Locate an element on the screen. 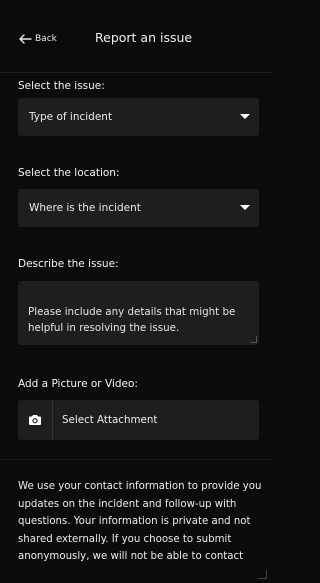  camera-icon-wrap is located at coordinates (35, 420).